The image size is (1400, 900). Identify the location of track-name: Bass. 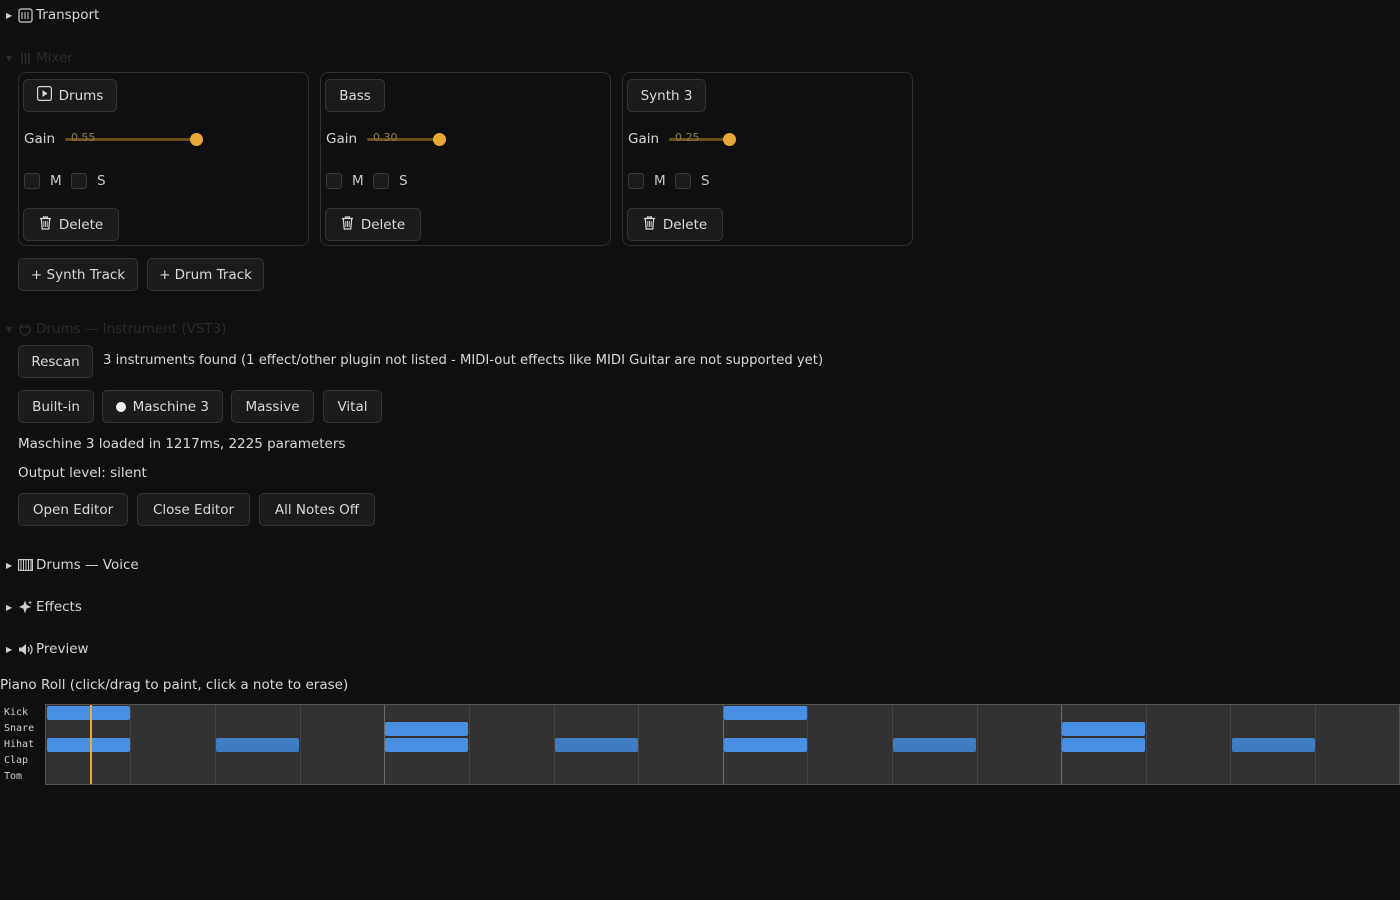
(355, 95).